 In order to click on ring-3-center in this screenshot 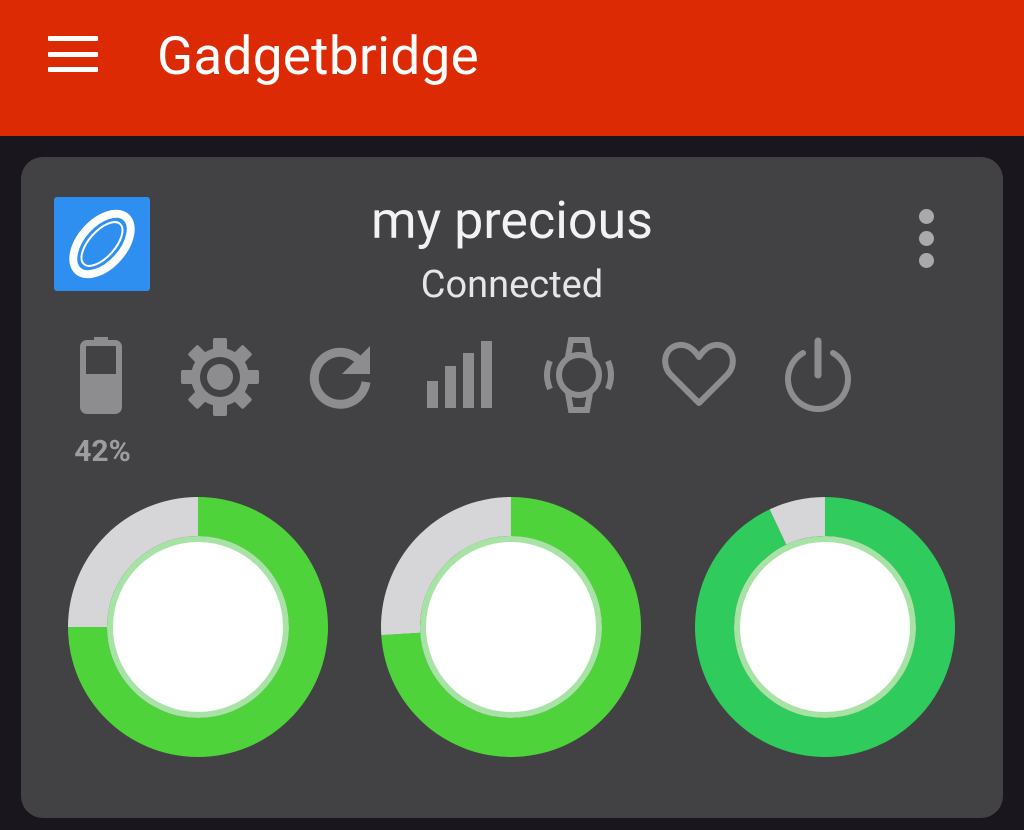, I will do `click(825, 627)`.